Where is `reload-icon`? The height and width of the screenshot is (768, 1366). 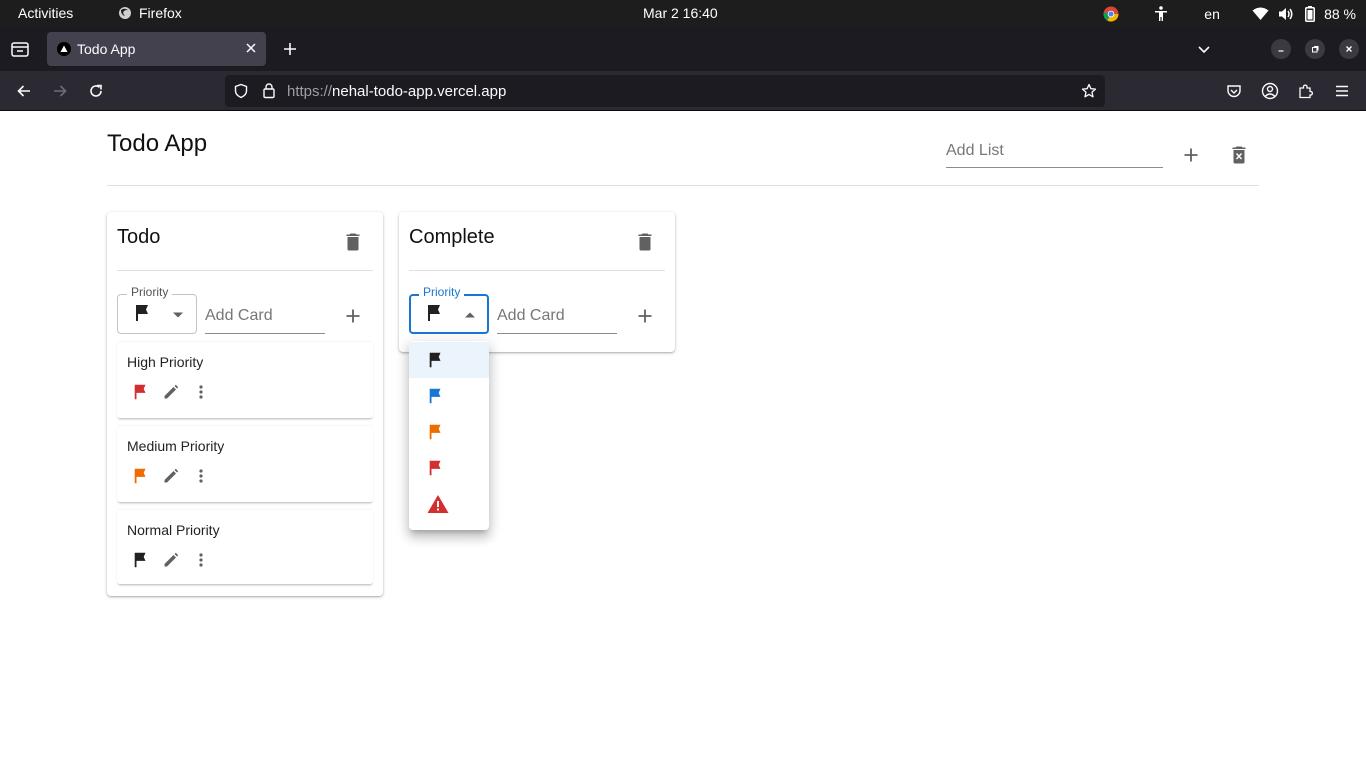
reload-icon is located at coordinates (96, 91).